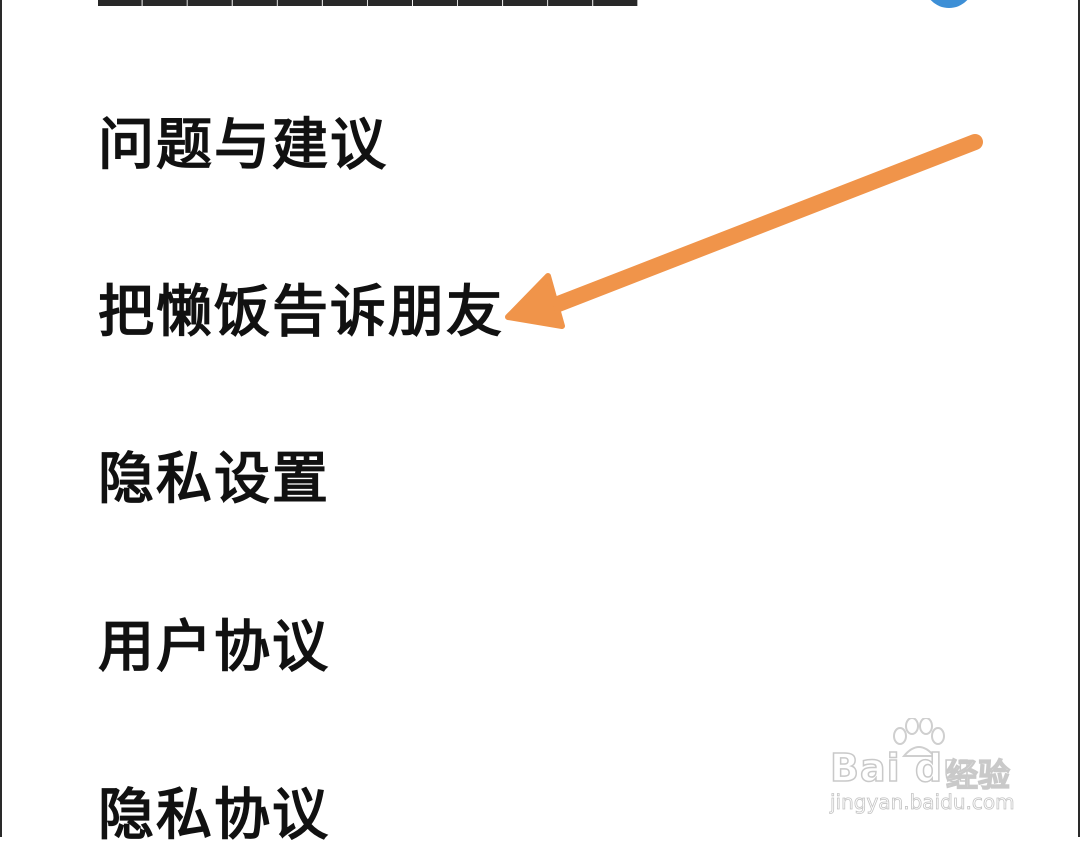 The image size is (1080, 848). I want to click on baidu-jingyan-watermark: Bai du 经验 jingyan.baidu.com, so click(931, 768).